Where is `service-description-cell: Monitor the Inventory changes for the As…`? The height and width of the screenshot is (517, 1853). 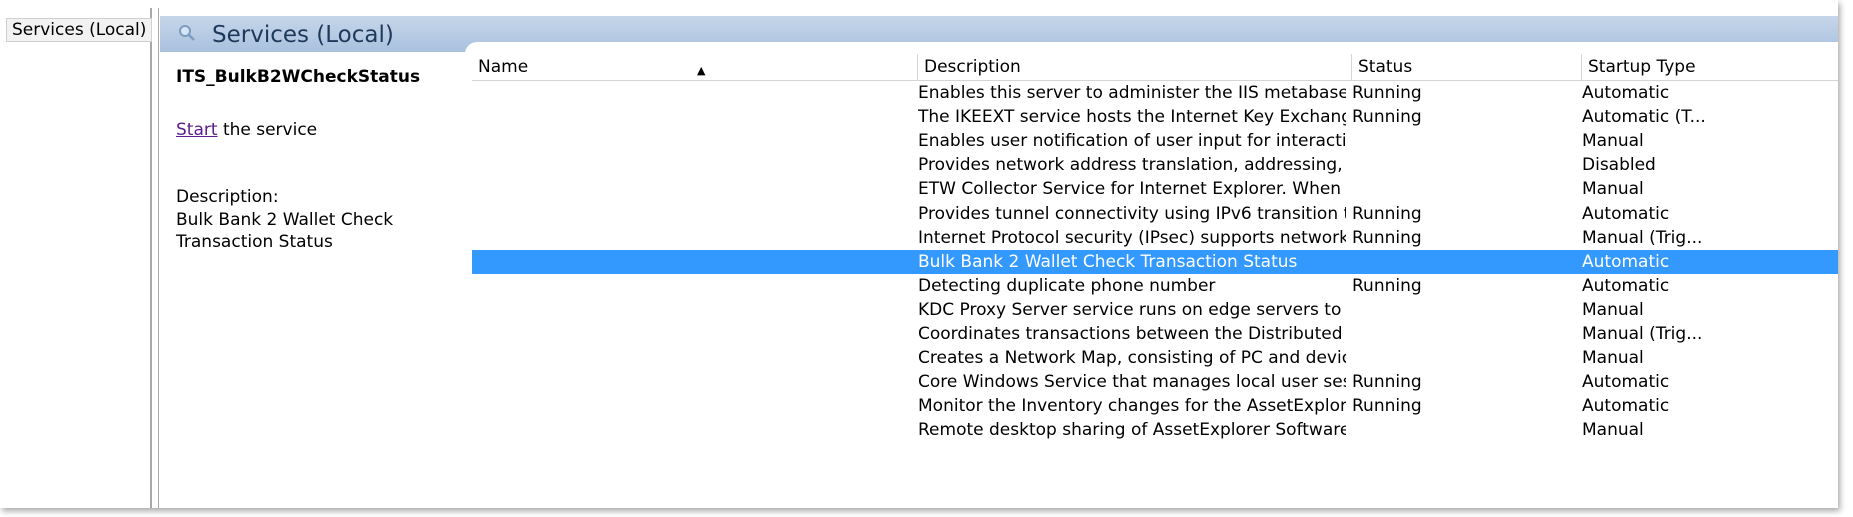 service-description-cell: Monitor the Inventory changes for the As… is located at coordinates (1132, 406).